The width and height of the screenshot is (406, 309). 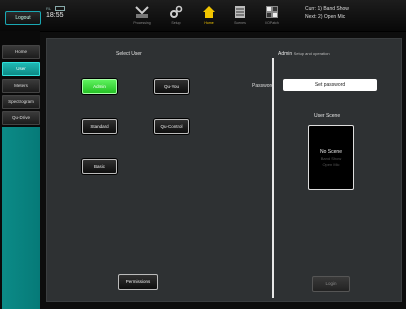 I want to click on sidebar-item-meters: Meters, so click(x=21, y=86).